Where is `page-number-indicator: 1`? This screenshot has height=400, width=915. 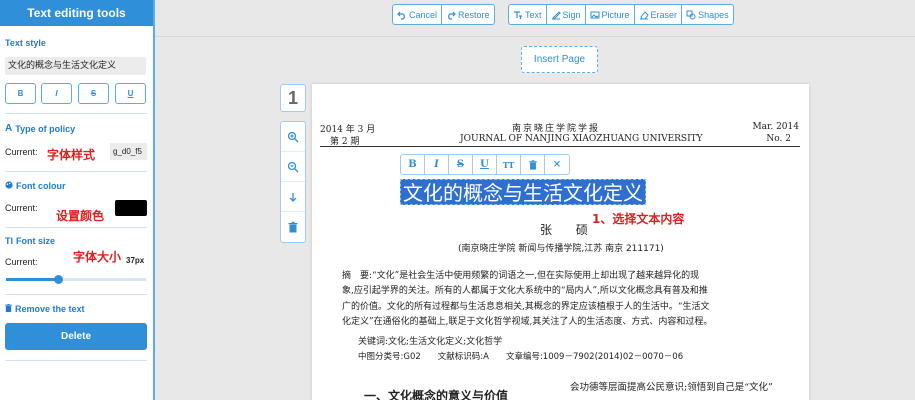 page-number-indicator: 1 is located at coordinates (293, 98).